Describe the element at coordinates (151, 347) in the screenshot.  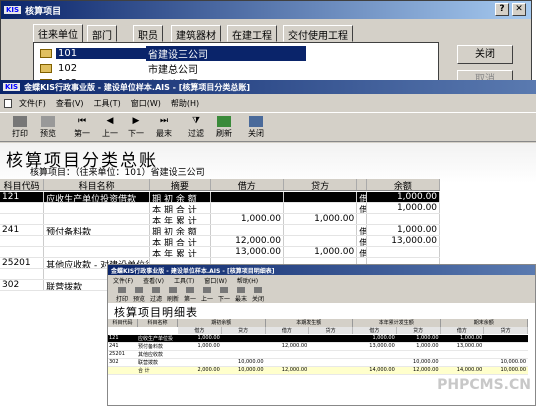
I see `cell-name: 预付备料款` at that location.